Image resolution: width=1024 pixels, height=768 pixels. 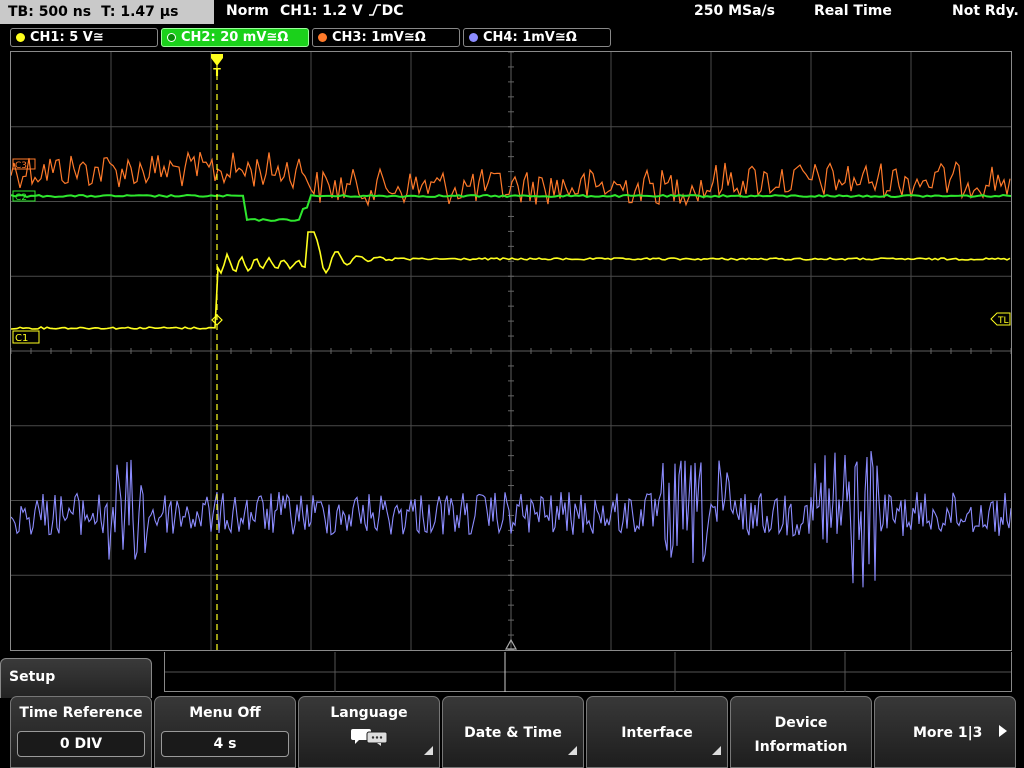 What do you see at coordinates (379, 37) in the screenshot?
I see `channel-tab-label: CH3: 1mV≅Ω` at bounding box center [379, 37].